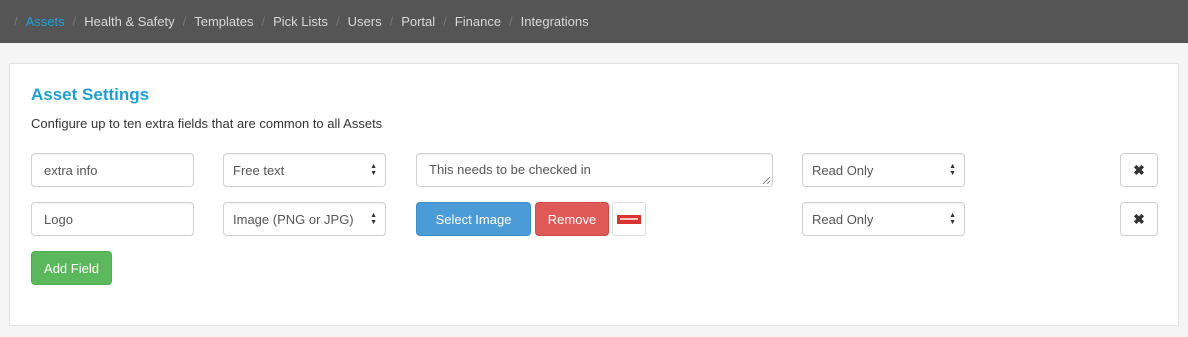  I want to click on nav-item-pick-lists: Pick Lists, so click(300, 21).